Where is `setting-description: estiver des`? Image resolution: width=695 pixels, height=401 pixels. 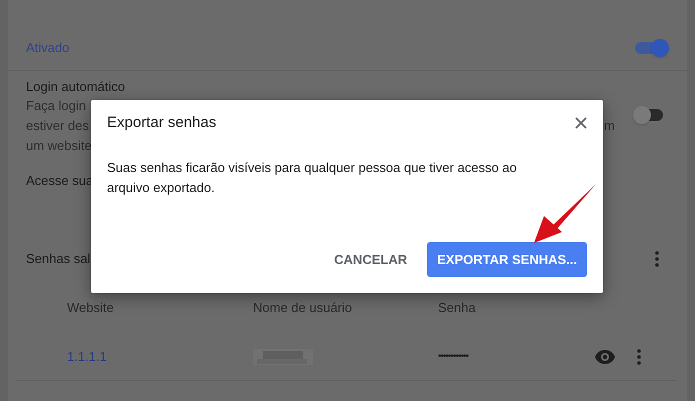 setting-description: estiver des is located at coordinates (57, 126).